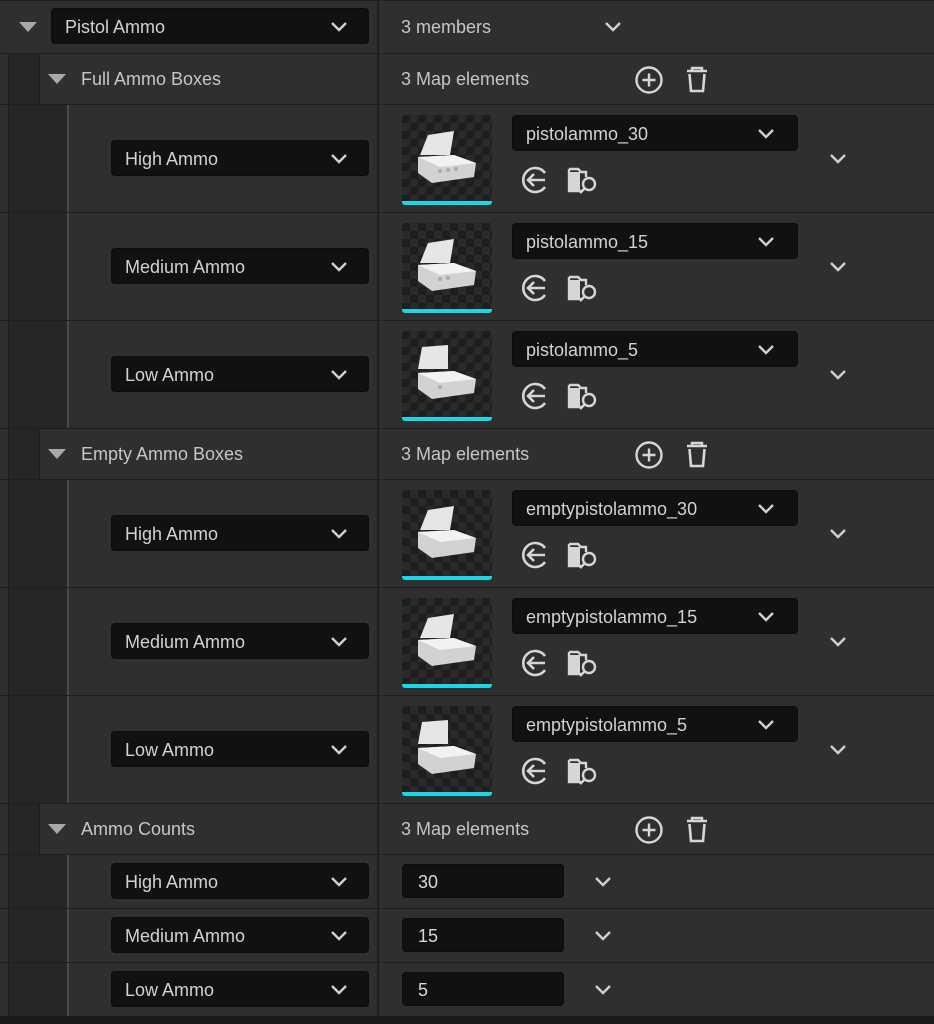 The height and width of the screenshot is (1024, 934). I want to click on asset-value: pistolammo_15, so click(587, 242).